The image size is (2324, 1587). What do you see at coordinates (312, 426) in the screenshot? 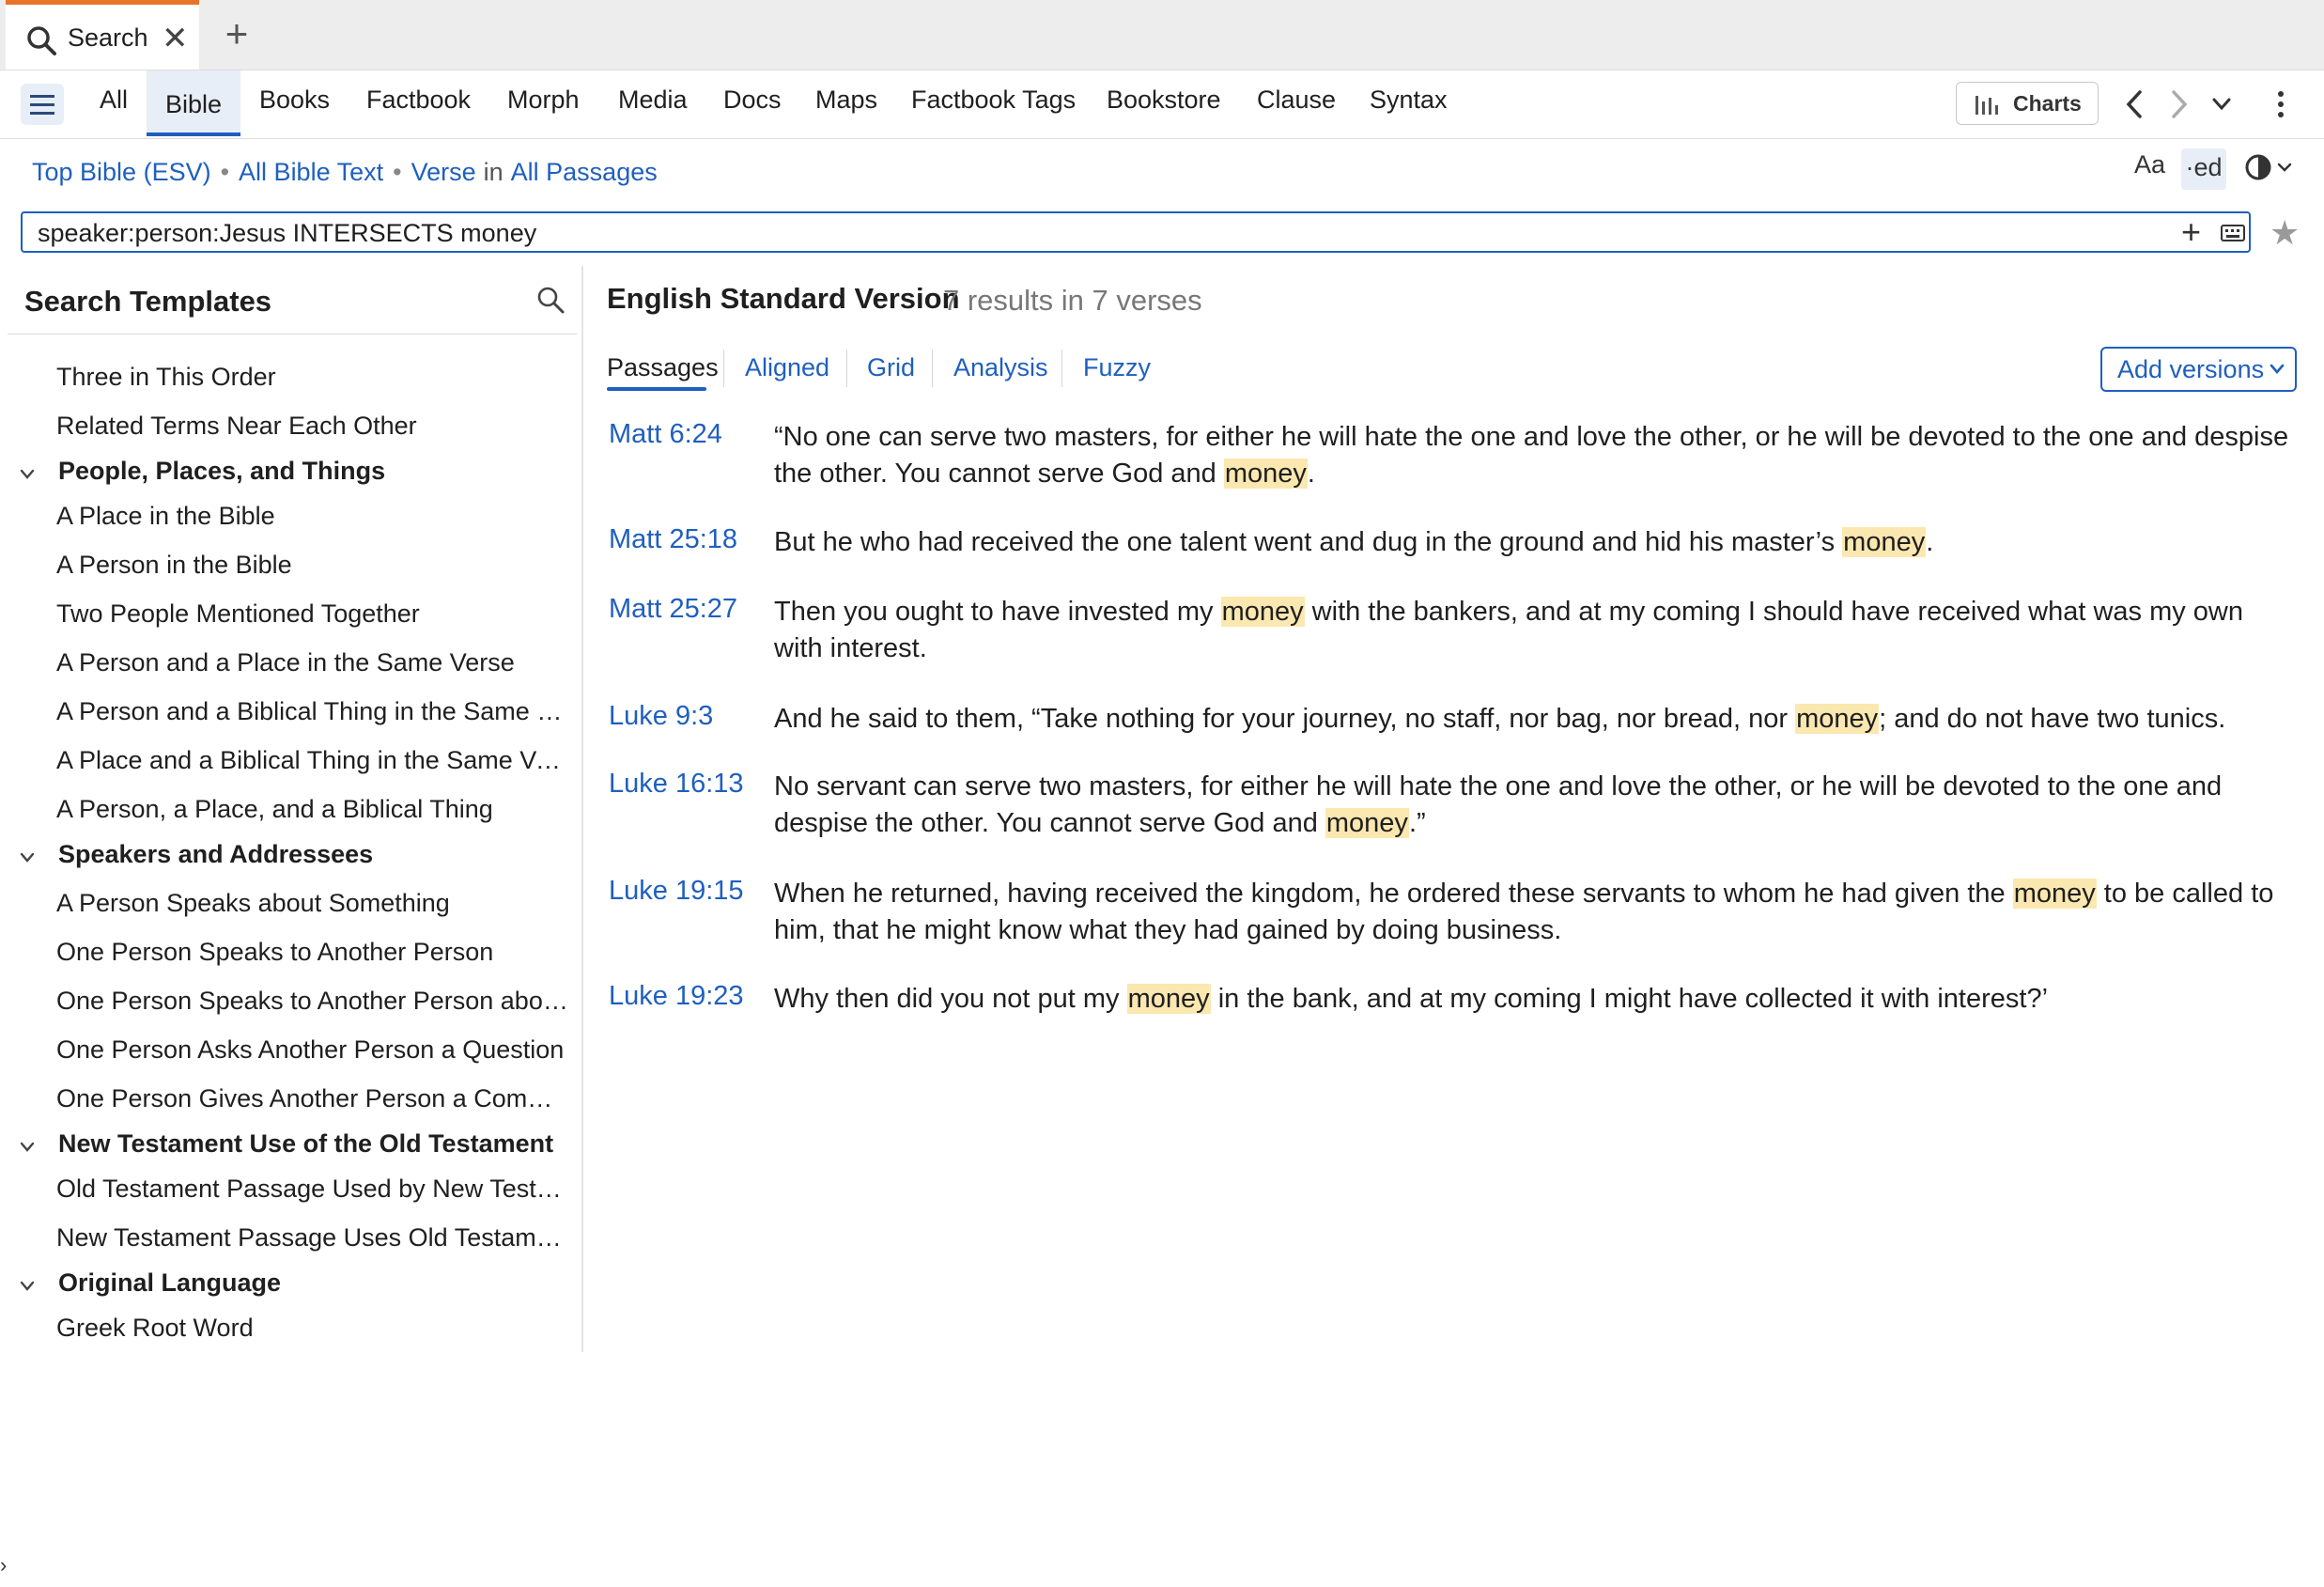
I see `template-item: Related Terms Near Each Other` at bounding box center [312, 426].